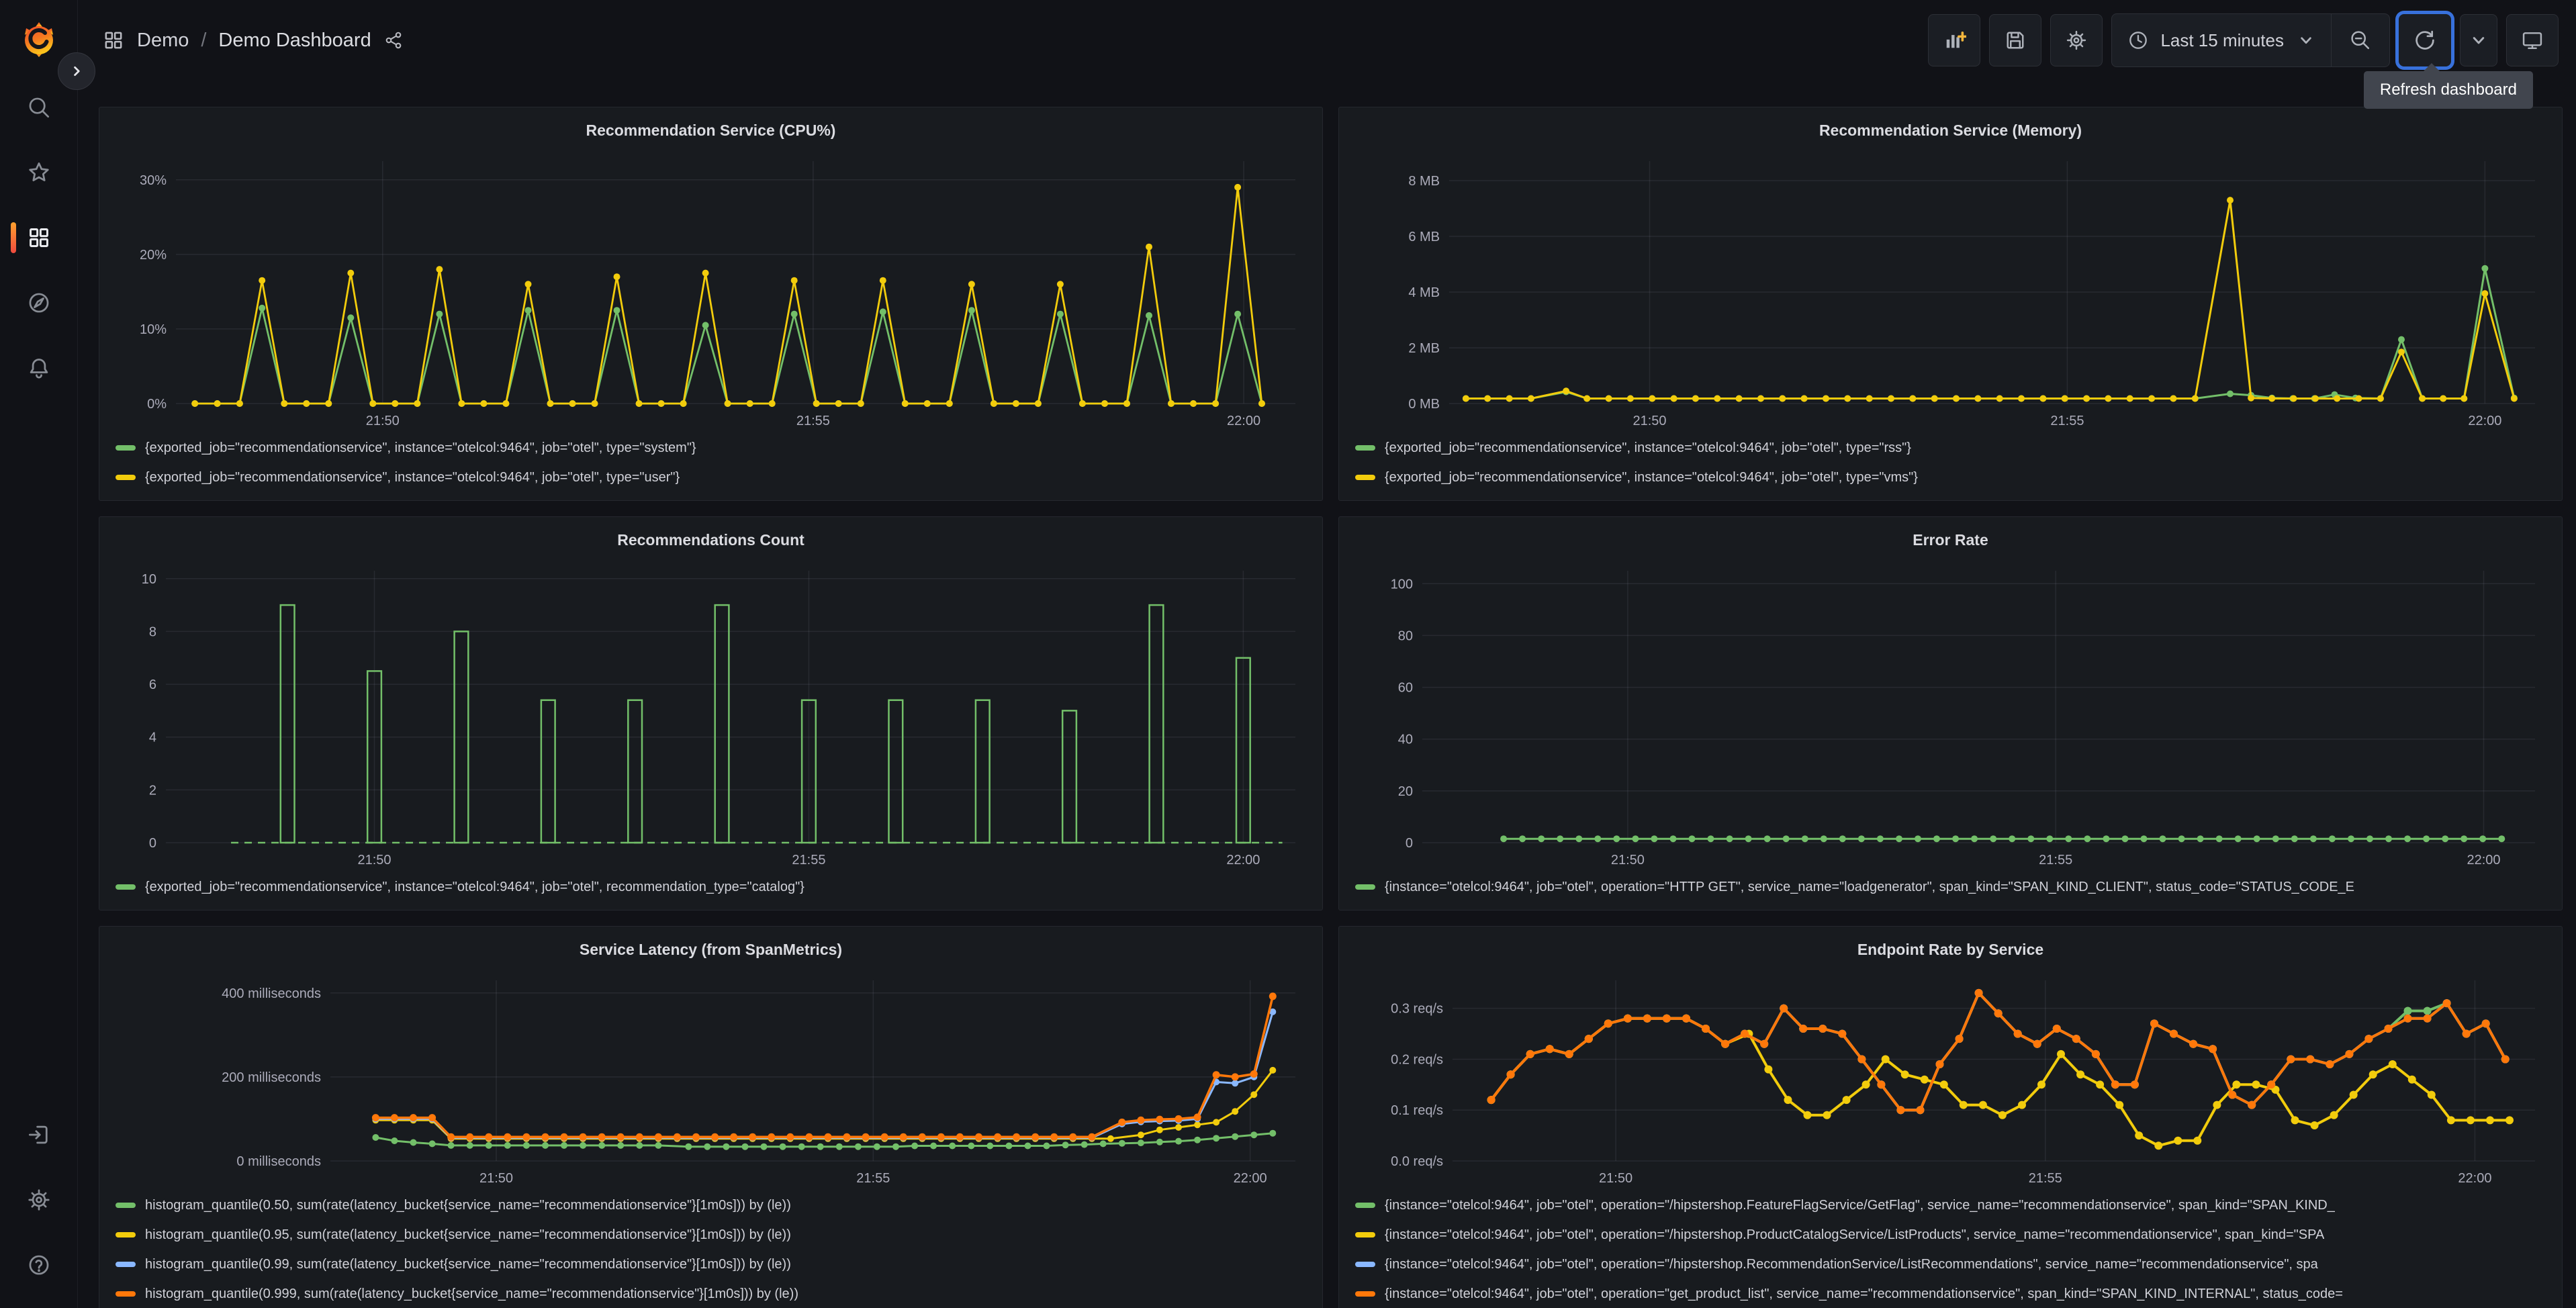 Image resolution: width=2576 pixels, height=1308 pixels. Describe the element at coordinates (153, 181) in the screenshot. I see `svg-text: 30%` at that location.